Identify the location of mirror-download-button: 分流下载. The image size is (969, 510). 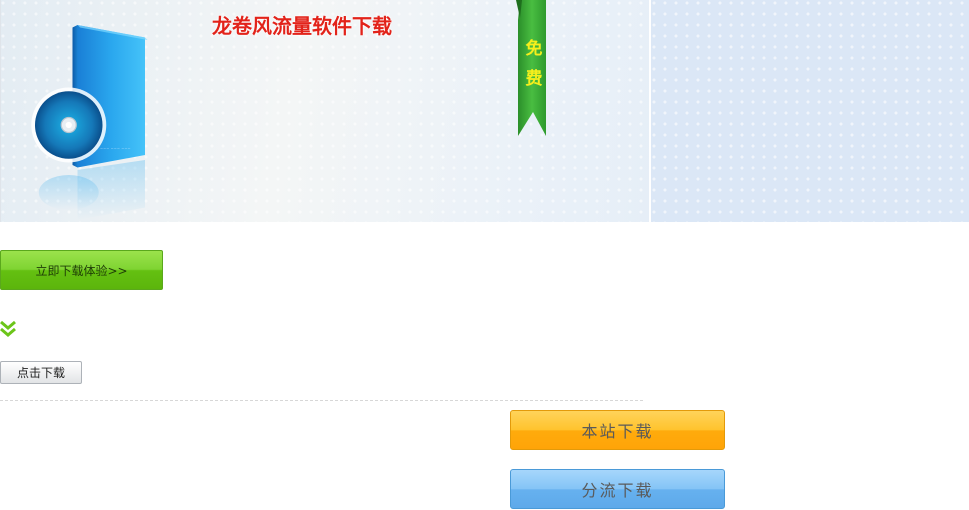
(617, 489).